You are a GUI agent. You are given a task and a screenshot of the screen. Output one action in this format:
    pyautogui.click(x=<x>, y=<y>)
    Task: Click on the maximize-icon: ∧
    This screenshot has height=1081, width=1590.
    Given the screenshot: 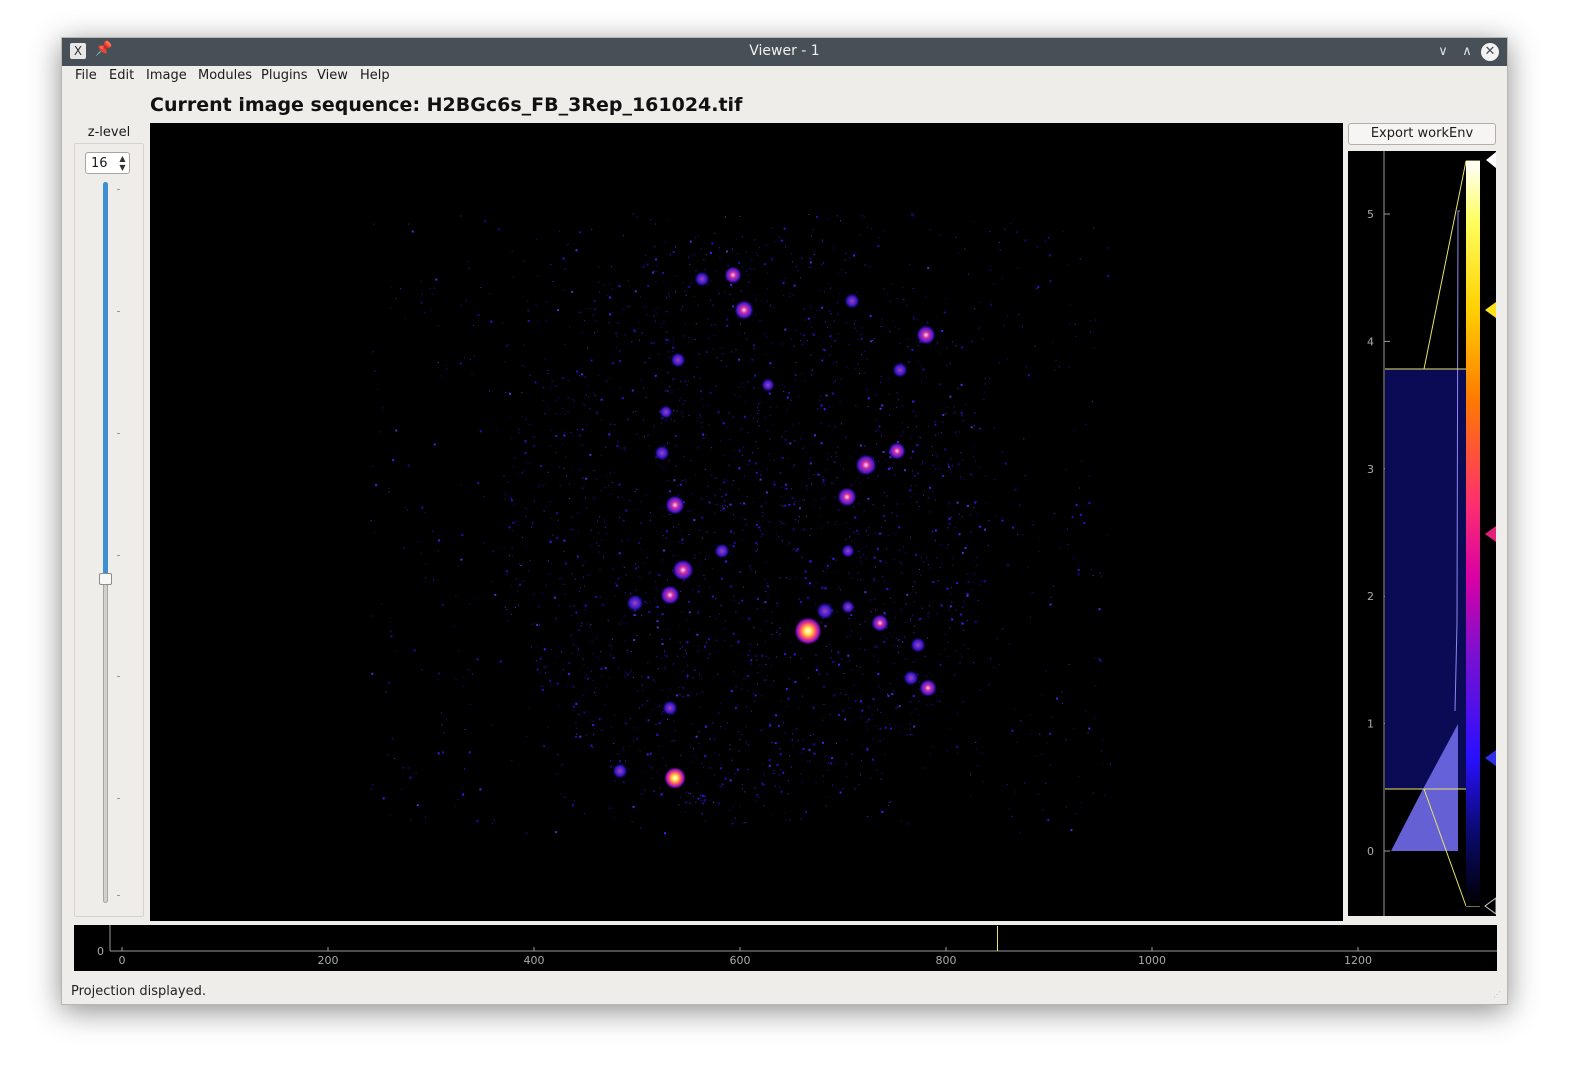 What is the action you would take?
    pyautogui.click(x=1467, y=52)
    